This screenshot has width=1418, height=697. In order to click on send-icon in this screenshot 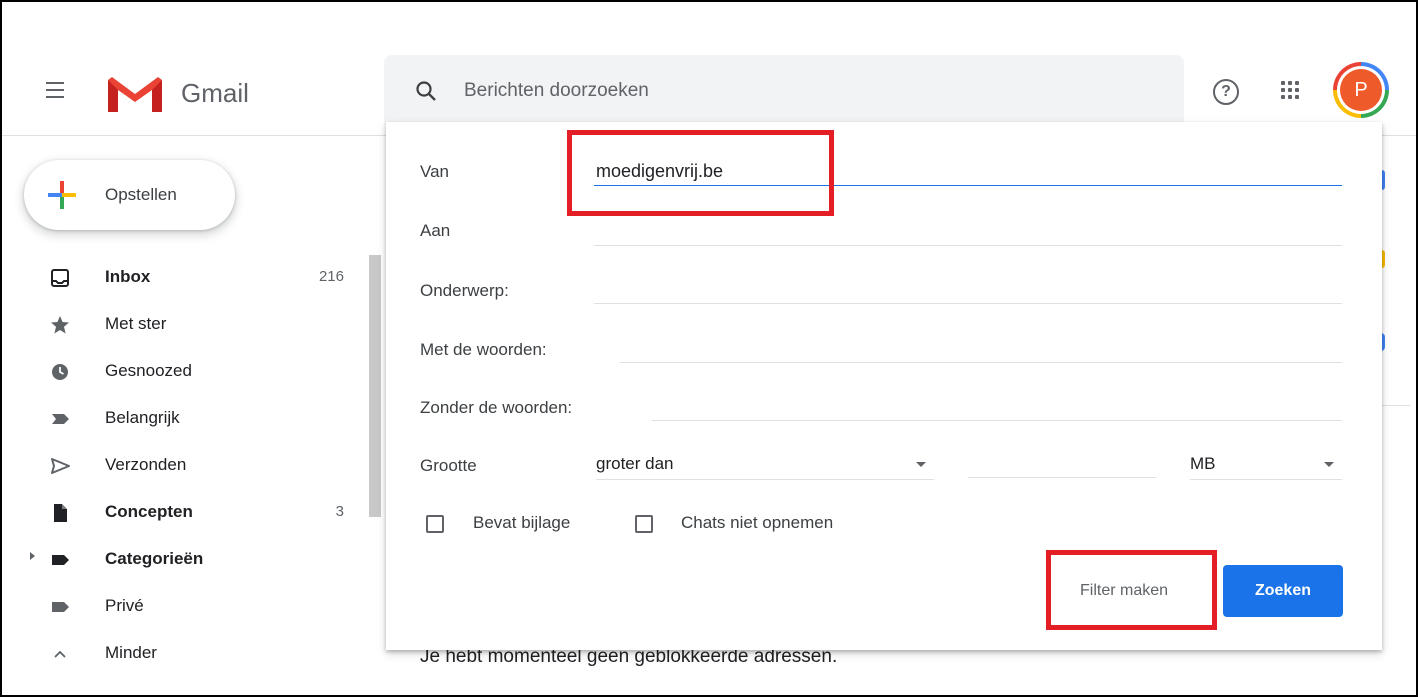, I will do `click(60, 466)`.